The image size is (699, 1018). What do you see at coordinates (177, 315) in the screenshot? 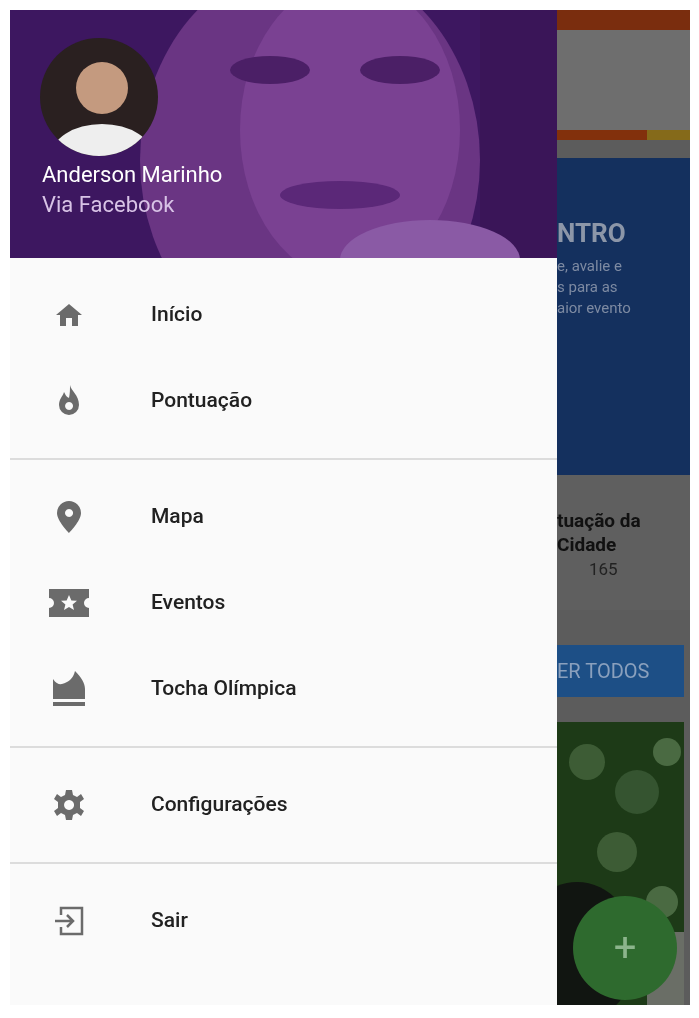
I see `menu-item: Início` at bounding box center [177, 315].